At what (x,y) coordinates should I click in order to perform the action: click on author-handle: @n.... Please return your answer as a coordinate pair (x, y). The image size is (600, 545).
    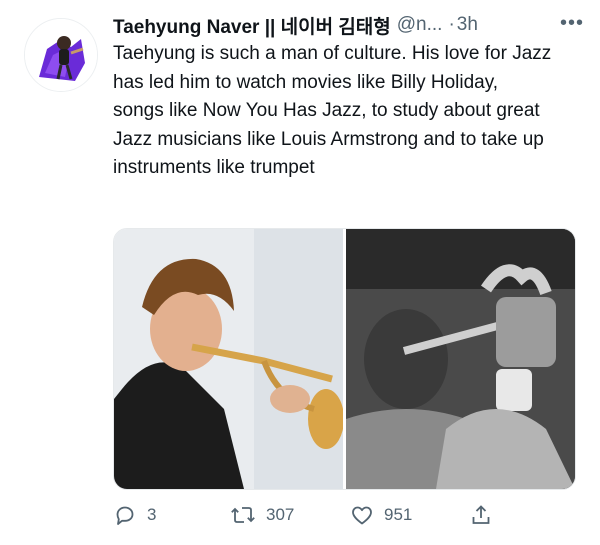
    Looking at the image, I should click on (420, 25).